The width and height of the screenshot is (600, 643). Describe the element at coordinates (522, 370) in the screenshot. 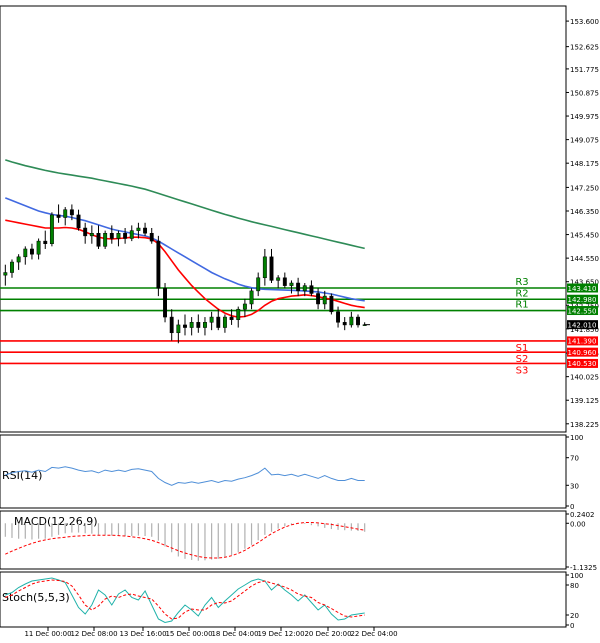

I see `pivot-label-s3: S3` at that location.